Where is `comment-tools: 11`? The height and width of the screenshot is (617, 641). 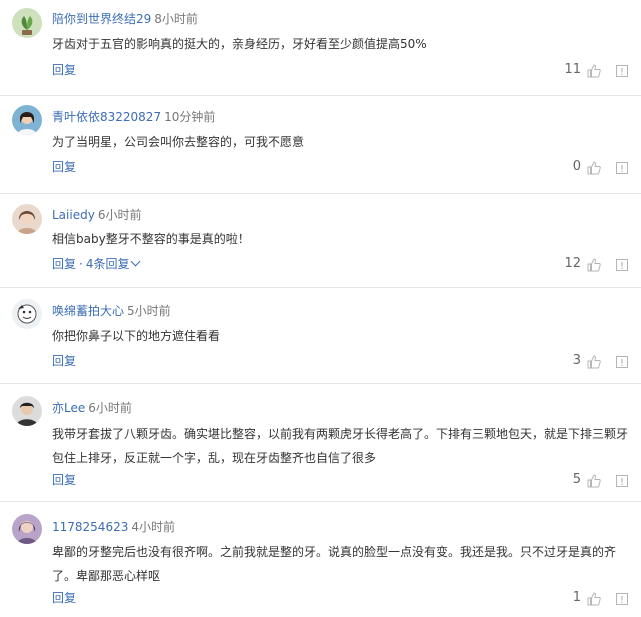
comment-tools: 11 is located at coordinates (596, 70).